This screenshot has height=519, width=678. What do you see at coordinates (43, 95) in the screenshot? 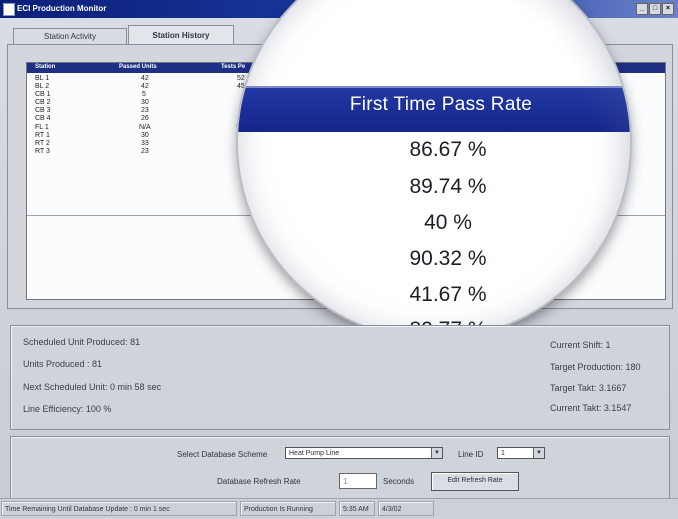
I see `cell-station: CB 1` at bounding box center [43, 95].